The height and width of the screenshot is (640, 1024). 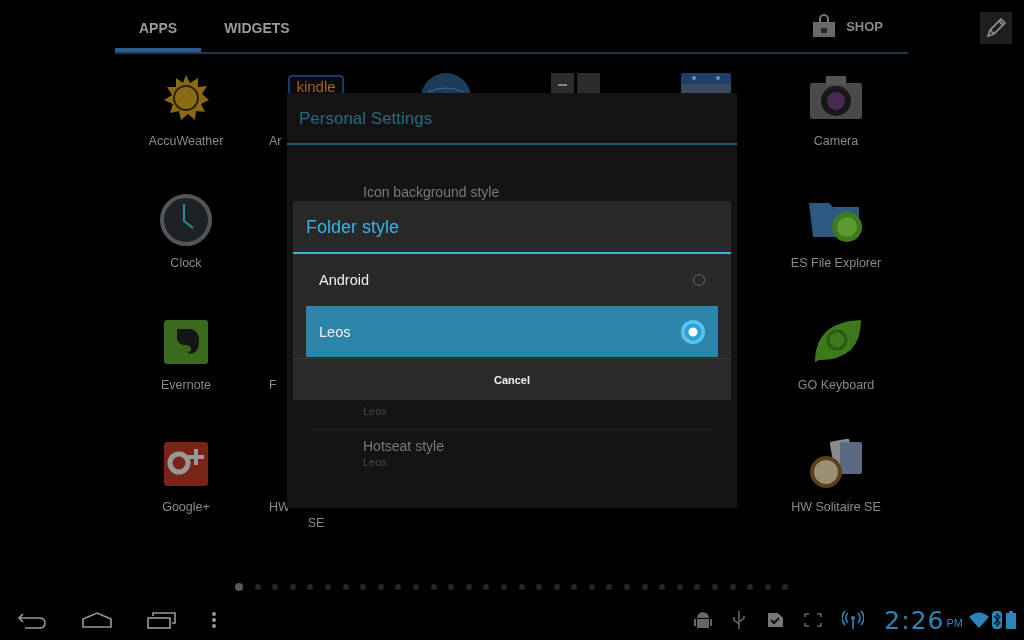 What do you see at coordinates (864, 26) in the screenshot?
I see `shop-button: SHOP` at bounding box center [864, 26].